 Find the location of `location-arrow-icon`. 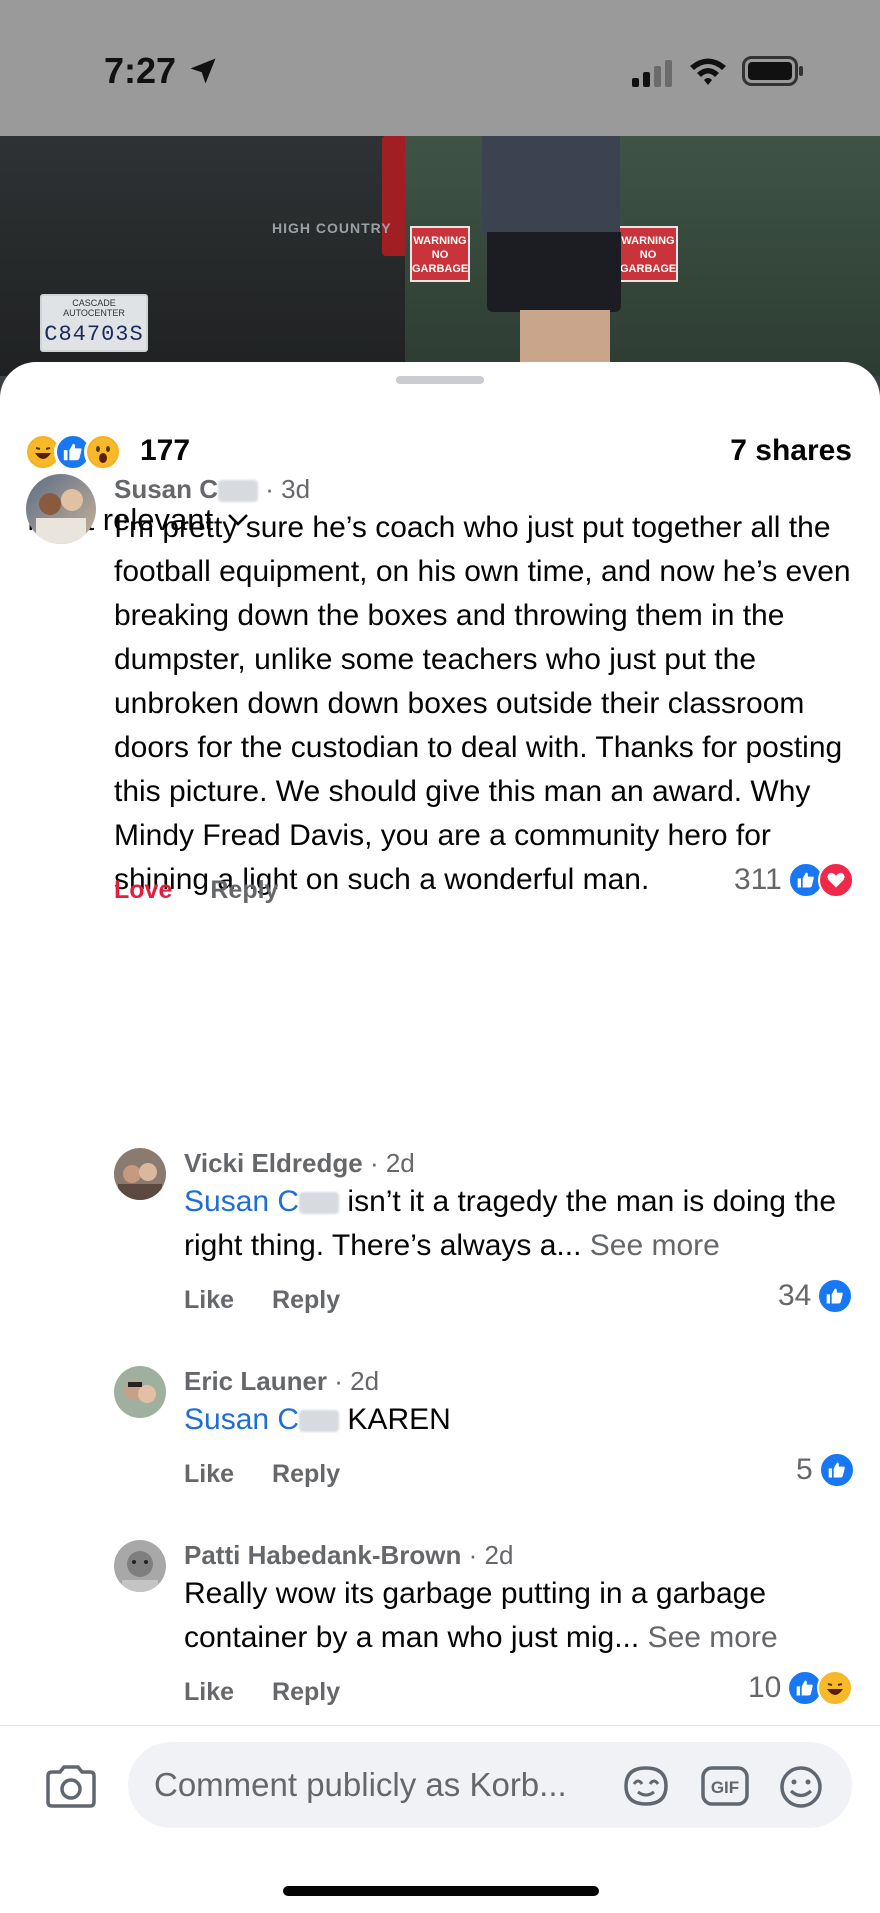

location-arrow-icon is located at coordinates (203, 71).